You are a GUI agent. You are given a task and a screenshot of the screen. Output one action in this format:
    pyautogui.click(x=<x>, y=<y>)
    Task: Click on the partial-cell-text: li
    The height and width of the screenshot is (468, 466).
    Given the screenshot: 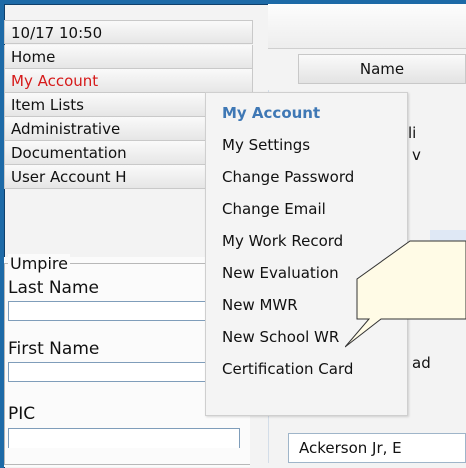 What is the action you would take?
    pyautogui.click(x=412, y=133)
    